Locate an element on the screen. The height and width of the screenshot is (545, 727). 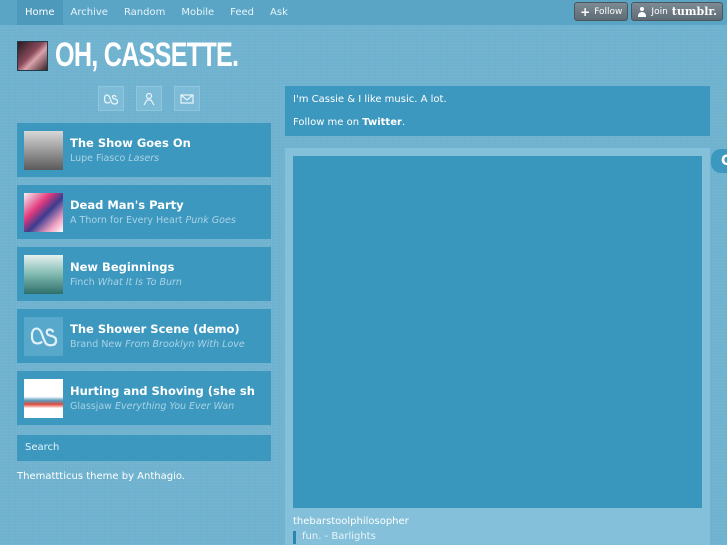
nav-random: Random is located at coordinates (144, 12).